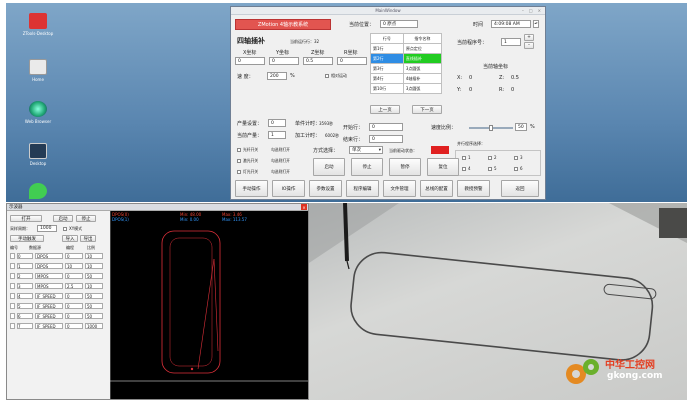 The height and width of the screenshot is (406, 693). I want to click on table-row: 第10行 3点圆弧, so click(406, 88).